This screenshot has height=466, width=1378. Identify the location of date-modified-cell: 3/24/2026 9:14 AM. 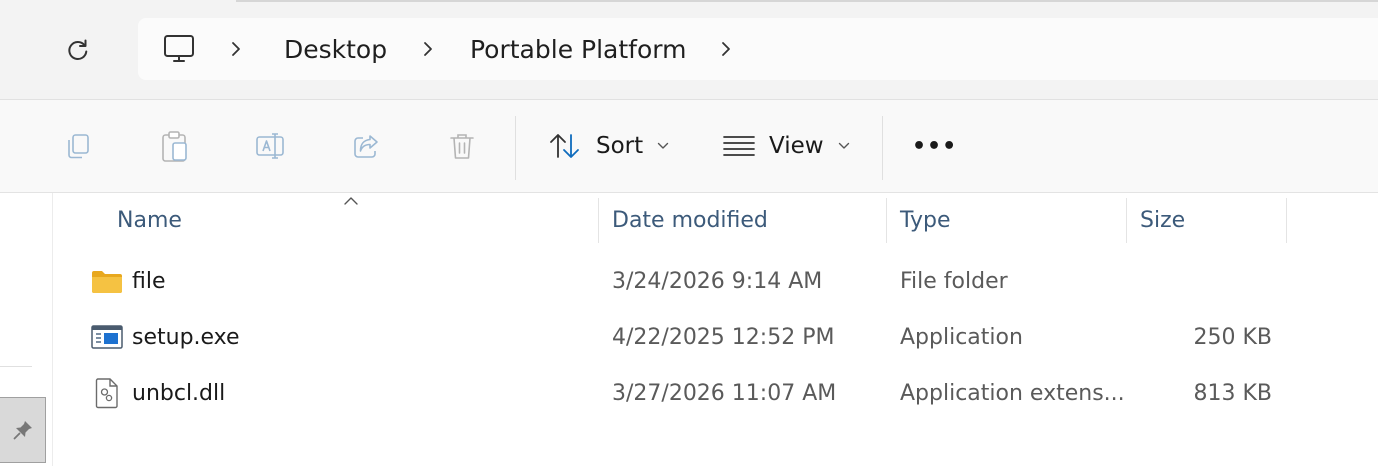
(717, 281).